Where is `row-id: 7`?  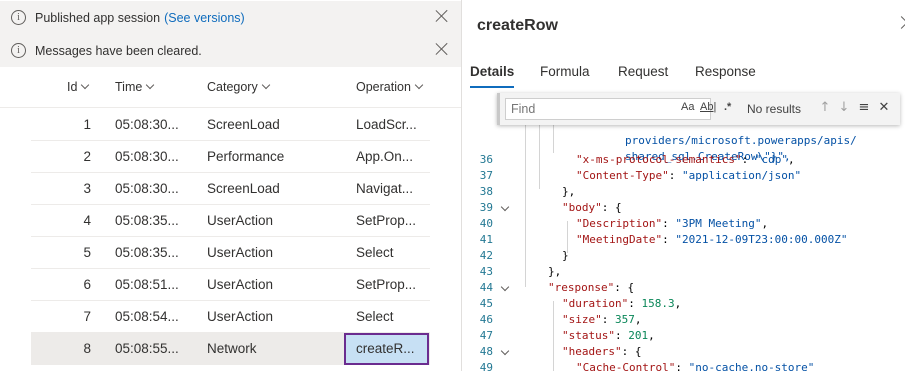 row-id: 7 is located at coordinates (87, 316).